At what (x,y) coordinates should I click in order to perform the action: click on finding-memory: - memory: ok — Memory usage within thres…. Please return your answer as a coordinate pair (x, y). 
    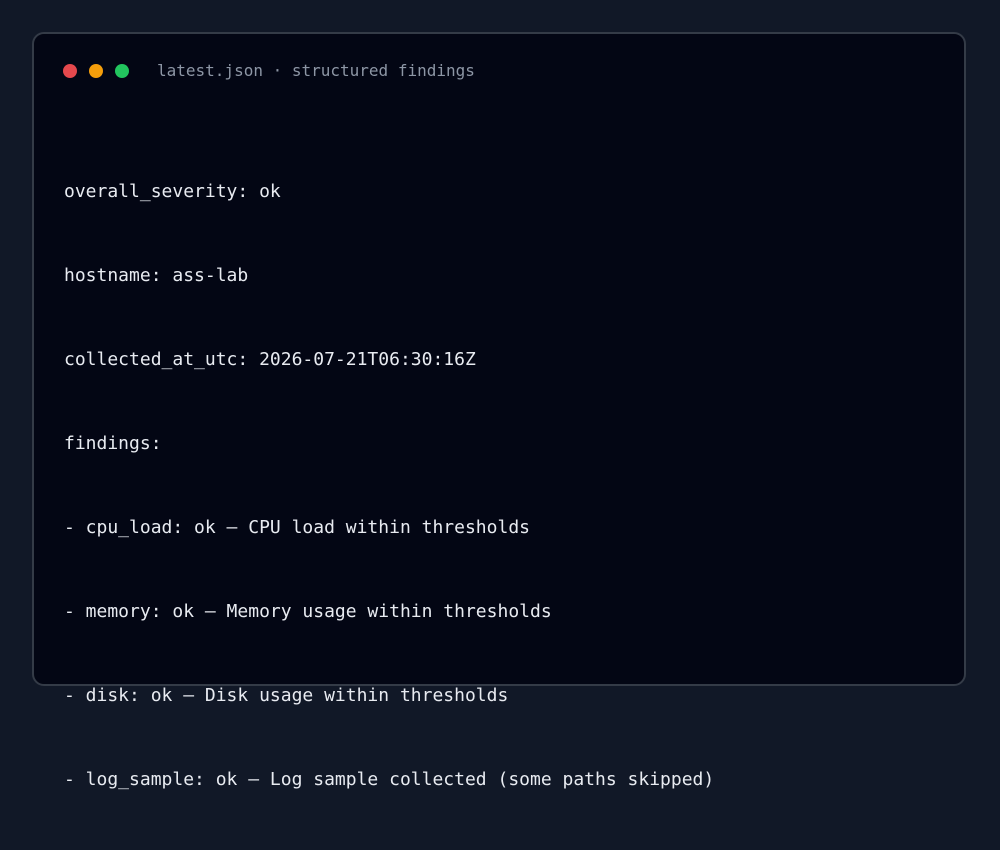
    Looking at the image, I should click on (308, 611).